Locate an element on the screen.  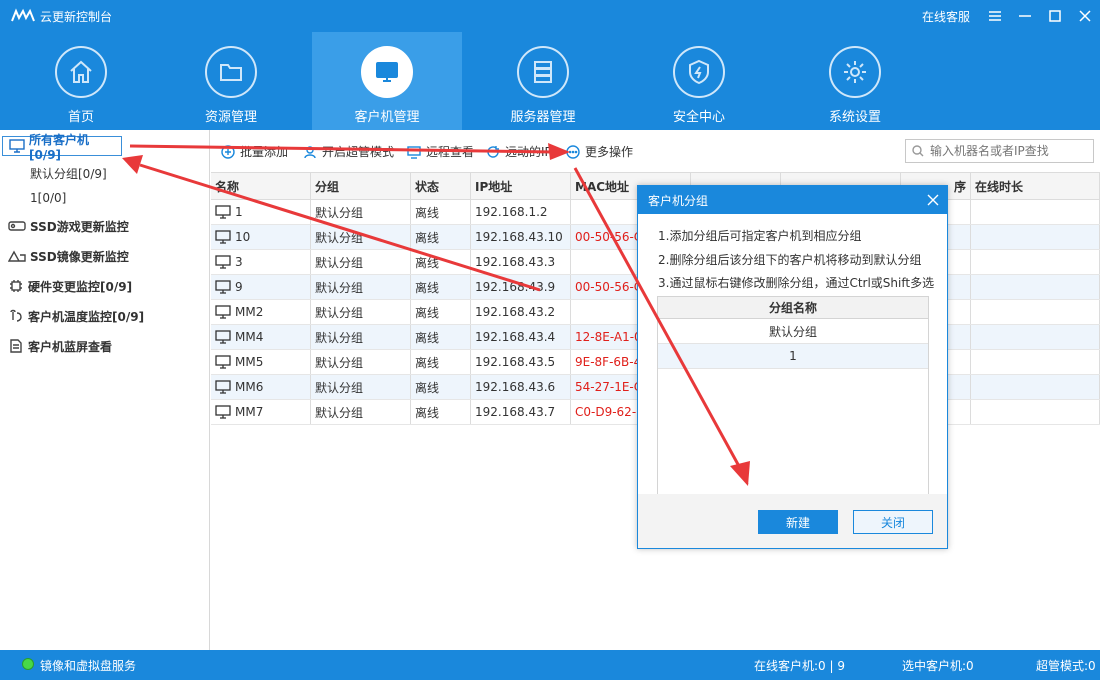
nav-client-management: 客户机管理 is located at coordinates (387, 81).